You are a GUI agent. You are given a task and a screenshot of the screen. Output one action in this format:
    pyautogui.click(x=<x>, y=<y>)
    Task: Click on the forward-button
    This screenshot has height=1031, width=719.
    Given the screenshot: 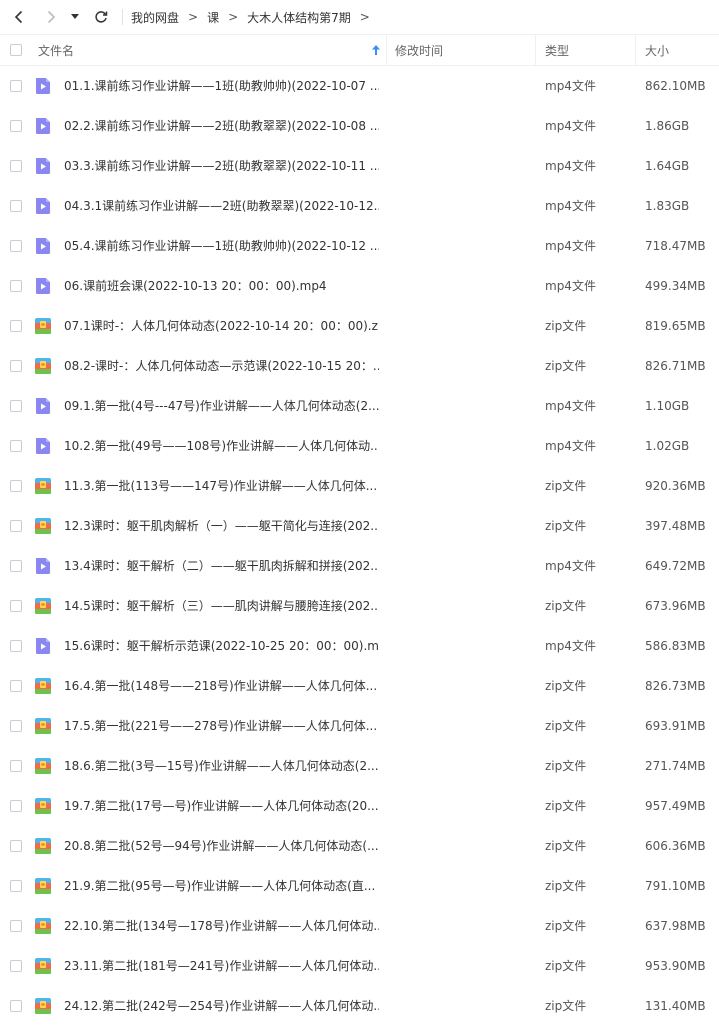 What is the action you would take?
    pyautogui.click(x=51, y=17)
    